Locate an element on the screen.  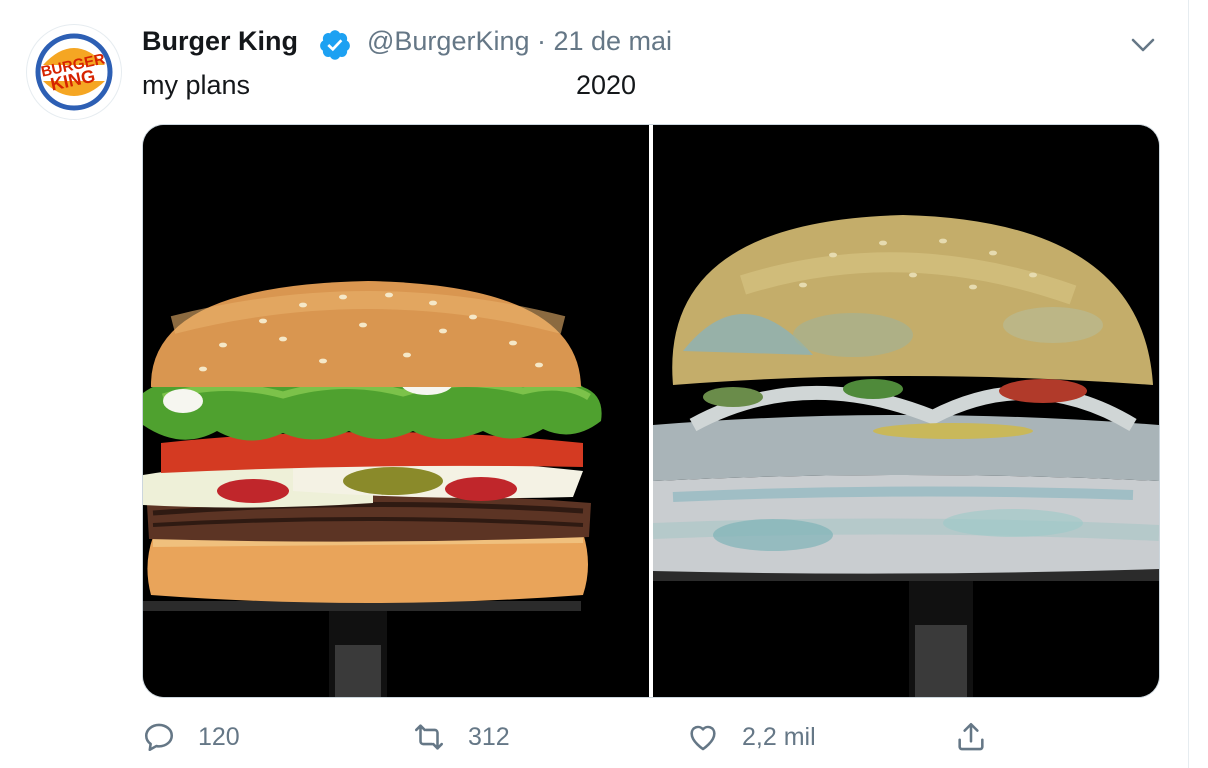
like-count: 2,2 mil is located at coordinates (779, 736).